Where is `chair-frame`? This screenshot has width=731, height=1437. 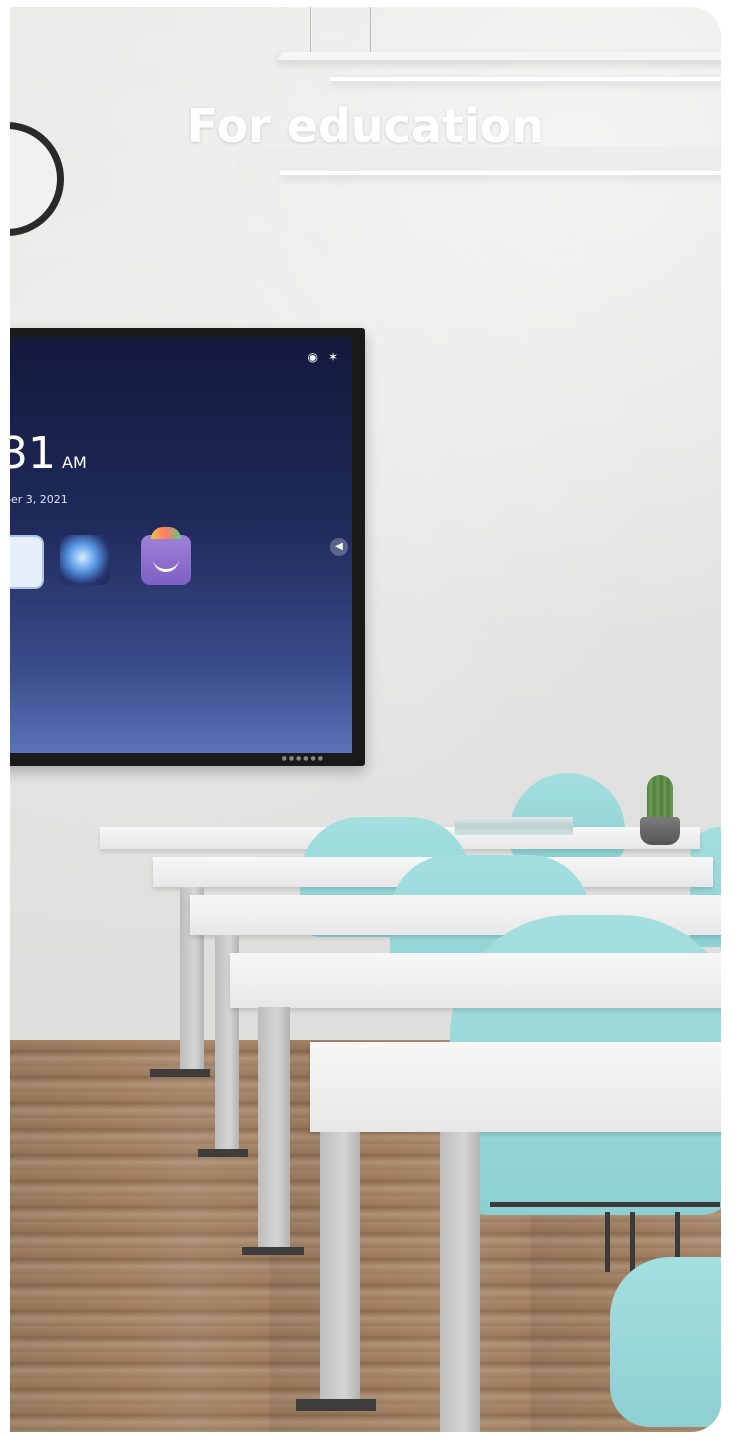
chair-frame is located at coordinates (605, 1204).